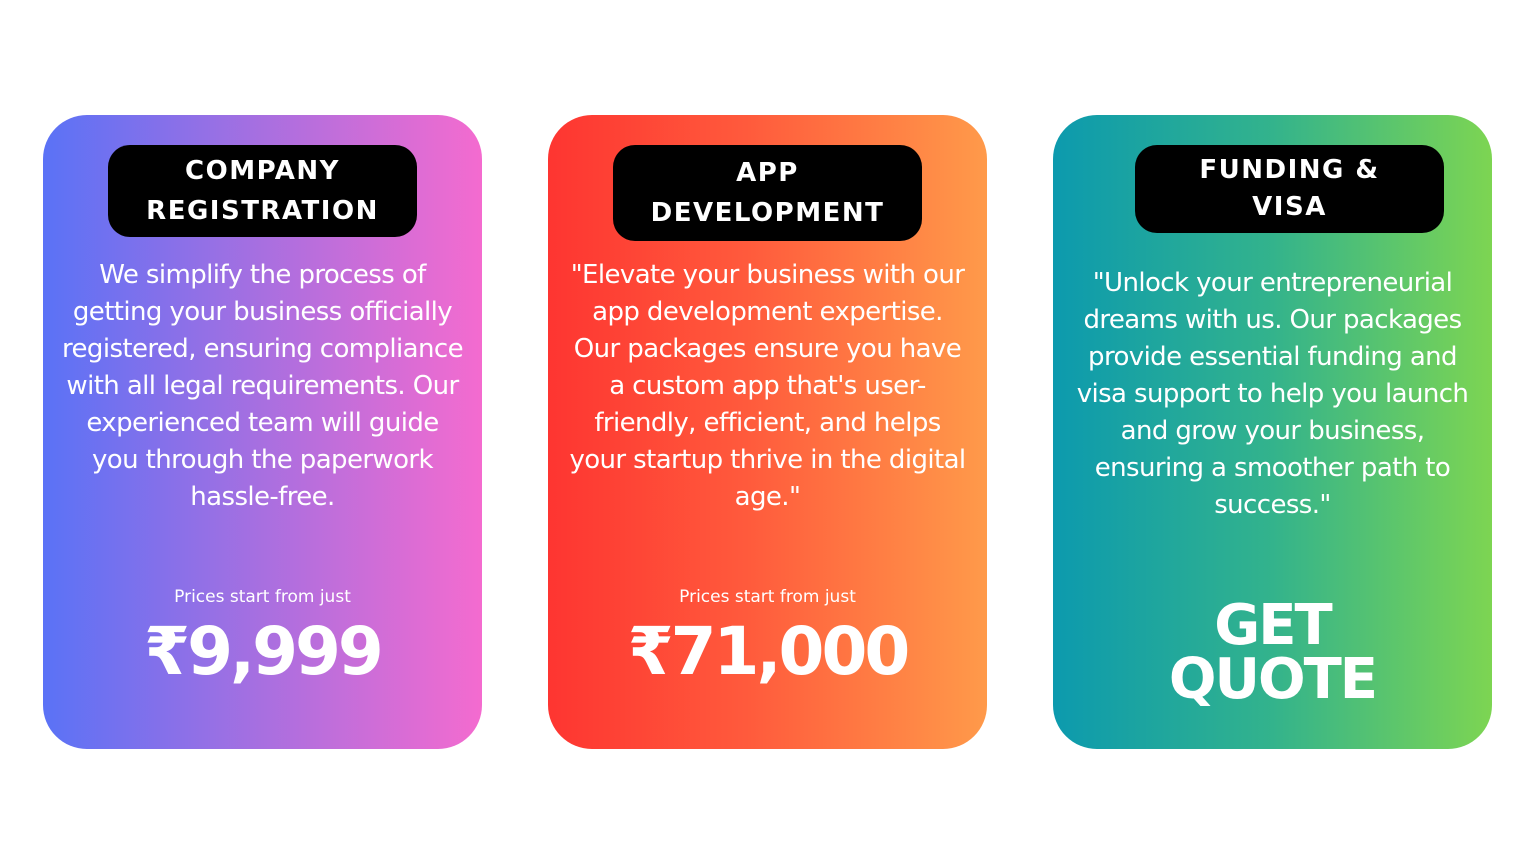 This screenshot has height=864, width=1536. I want to click on card-title: FUNDING & VISA, so click(1289, 188).